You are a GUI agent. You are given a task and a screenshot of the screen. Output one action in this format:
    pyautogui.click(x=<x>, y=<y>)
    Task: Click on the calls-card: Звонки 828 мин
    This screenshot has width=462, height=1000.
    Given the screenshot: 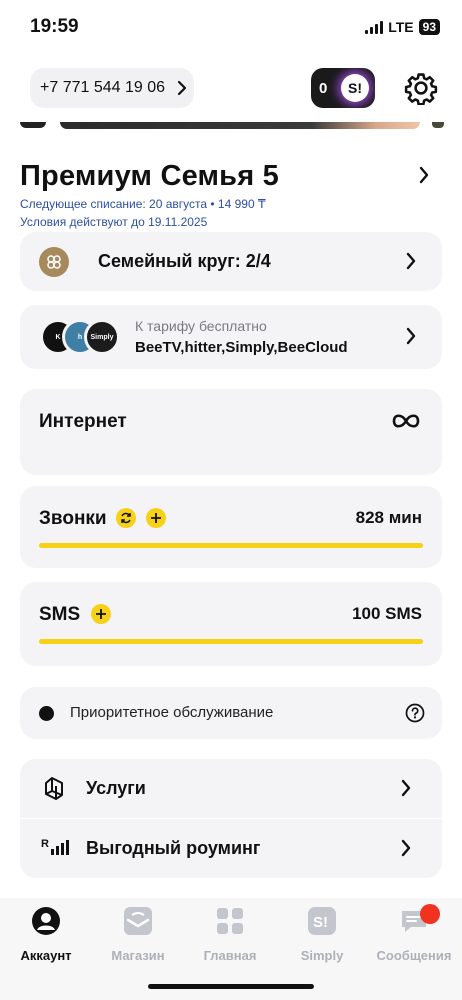 What is the action you would take?
    pyautogui.click(x=231, y=527)
    